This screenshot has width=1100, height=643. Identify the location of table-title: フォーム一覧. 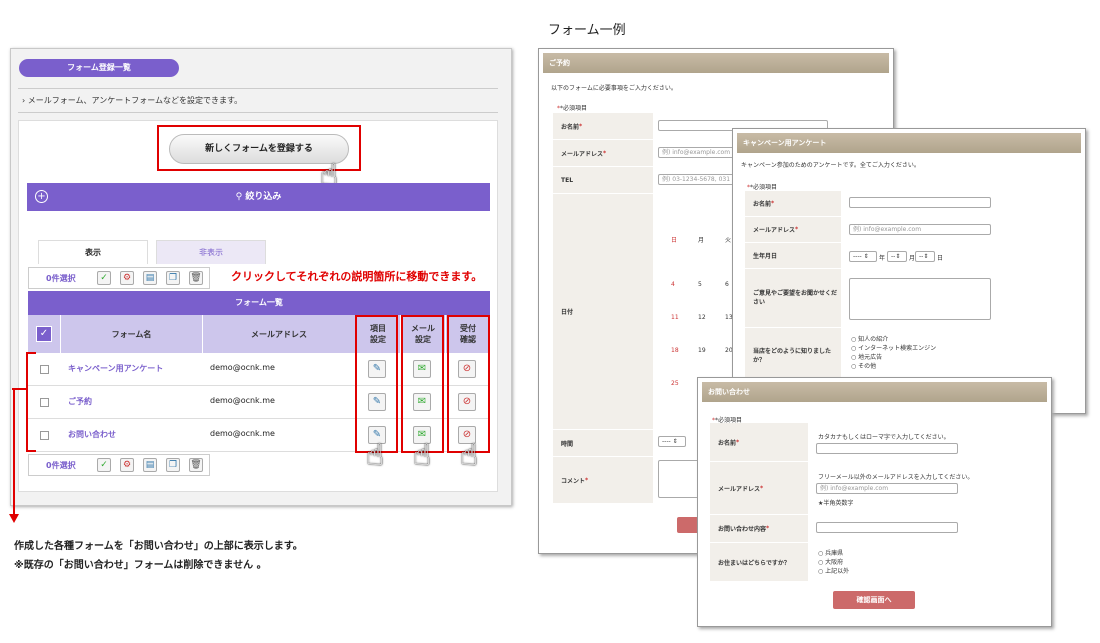
(259, 303).